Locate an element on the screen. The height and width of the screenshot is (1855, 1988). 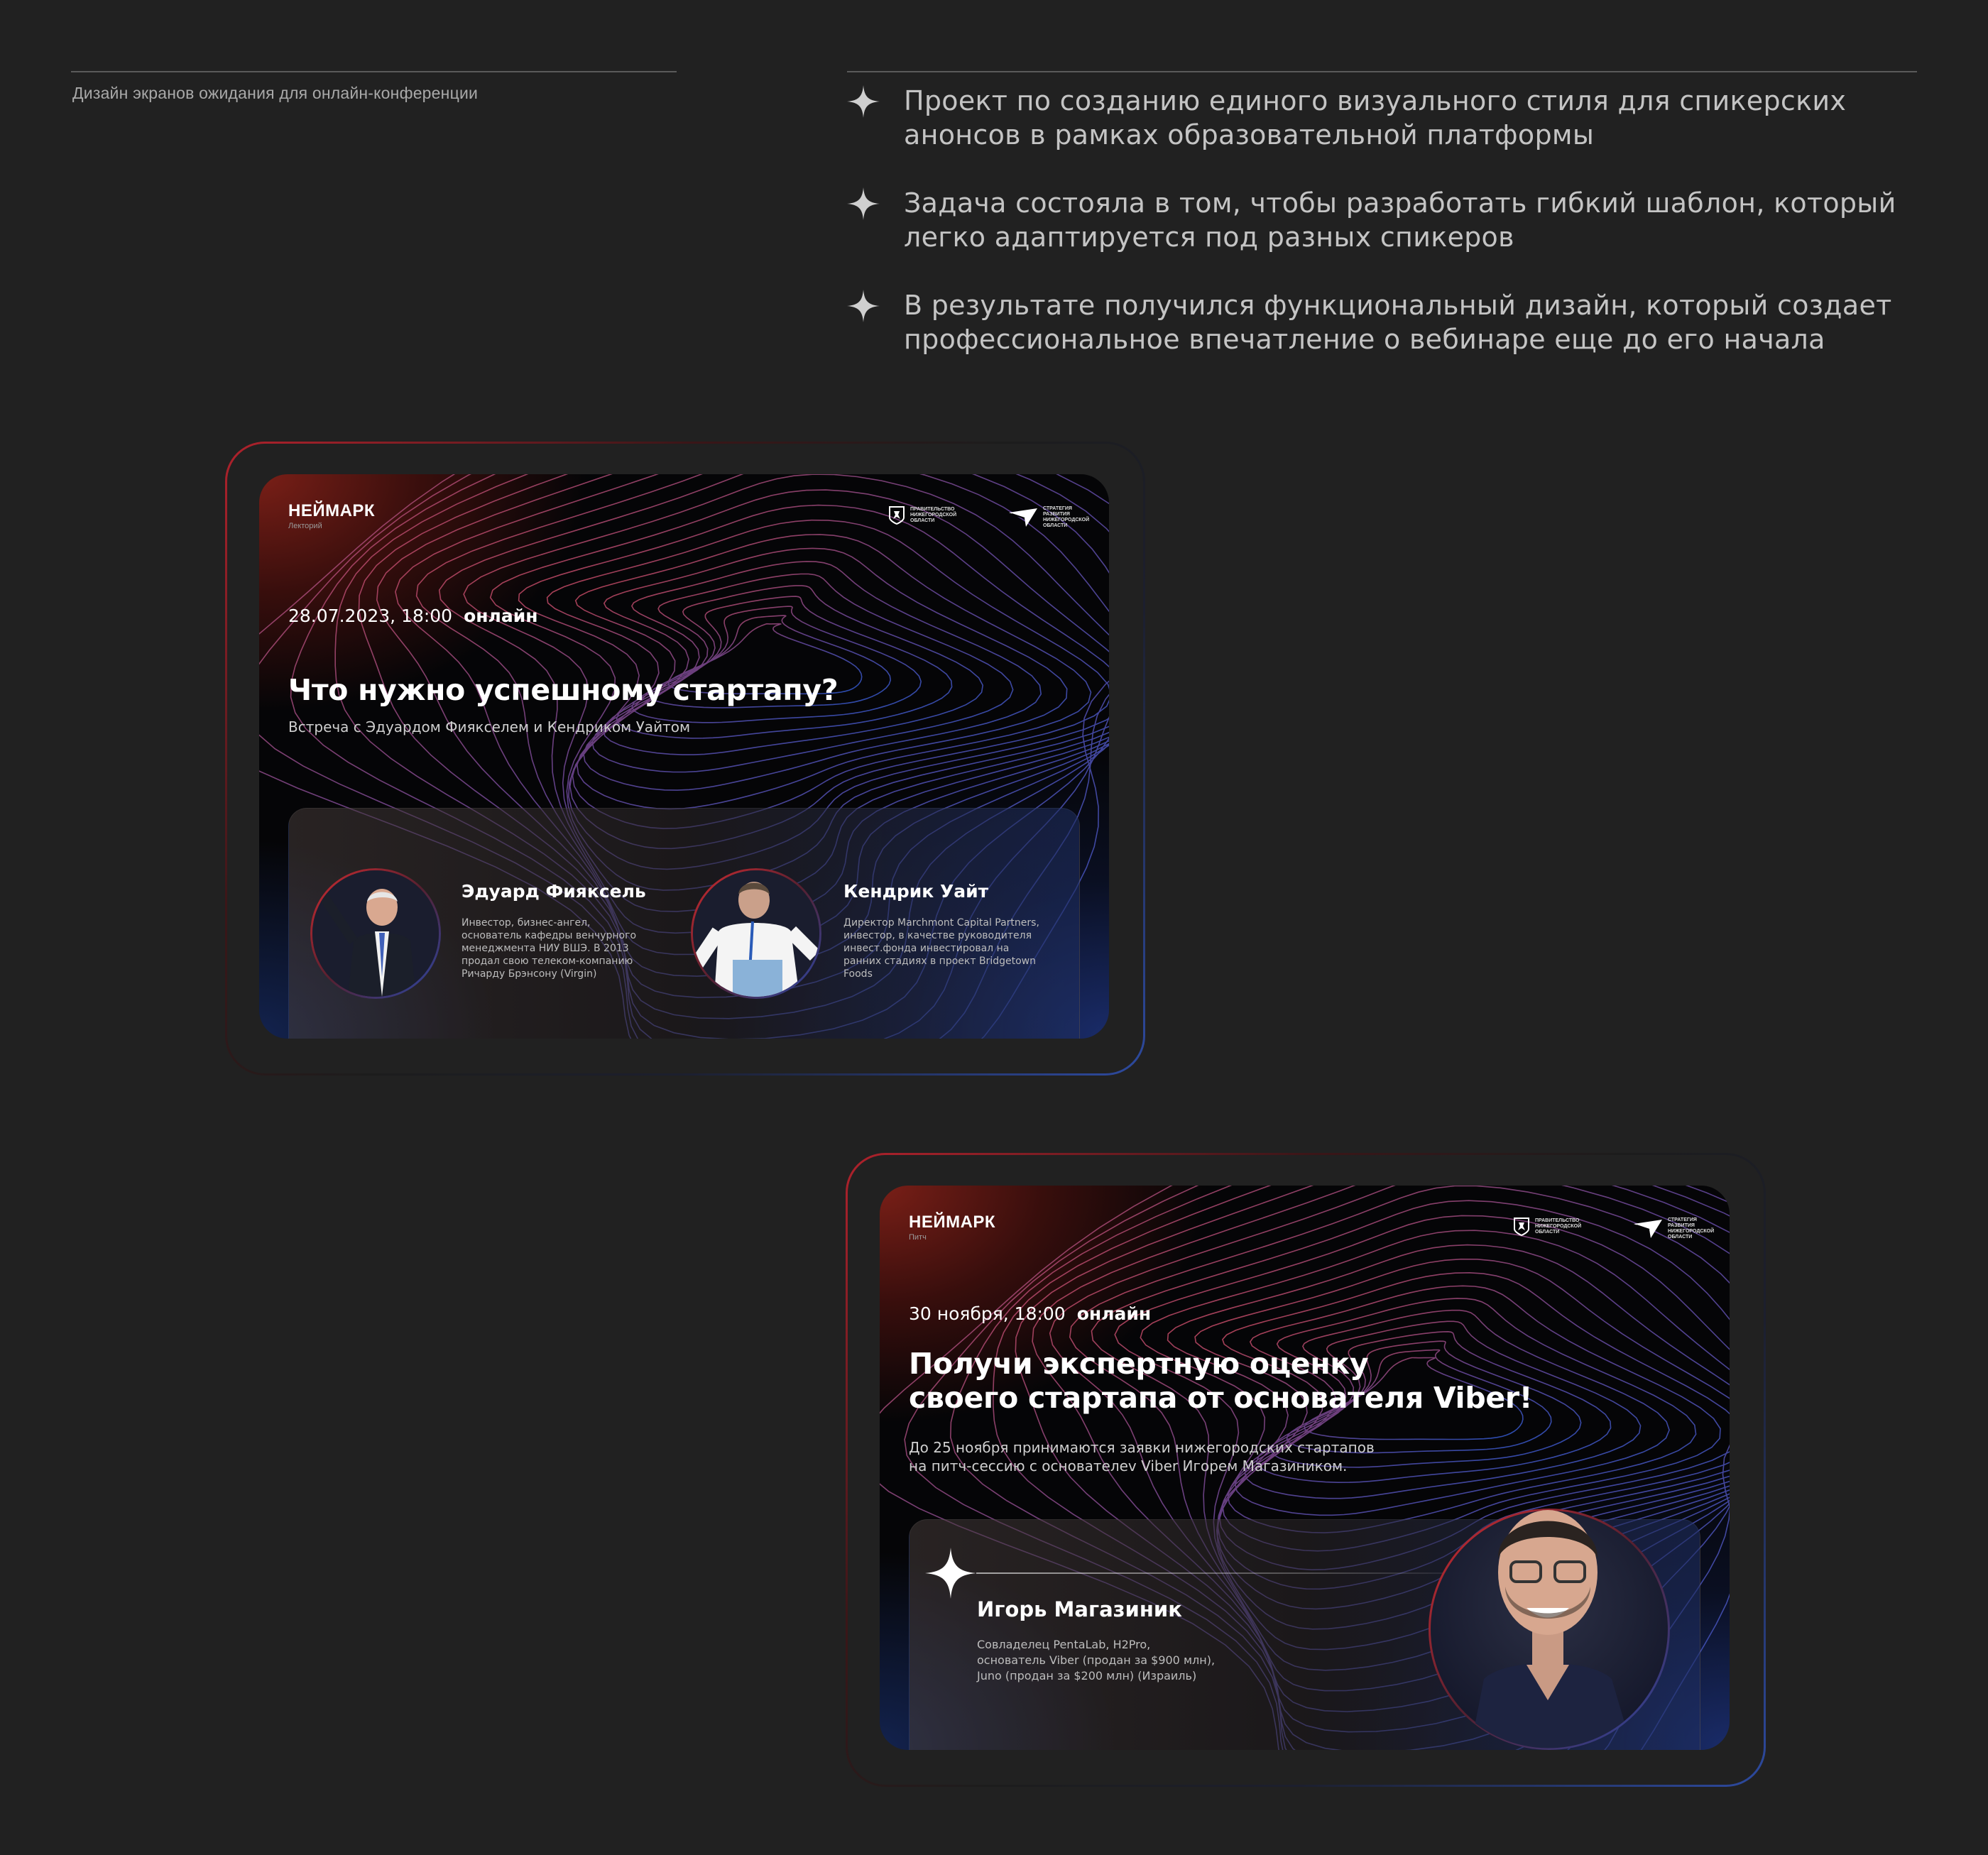
event-date: 30 ноября, 18:00 онлайн is located at coordinates (1030, 1313).